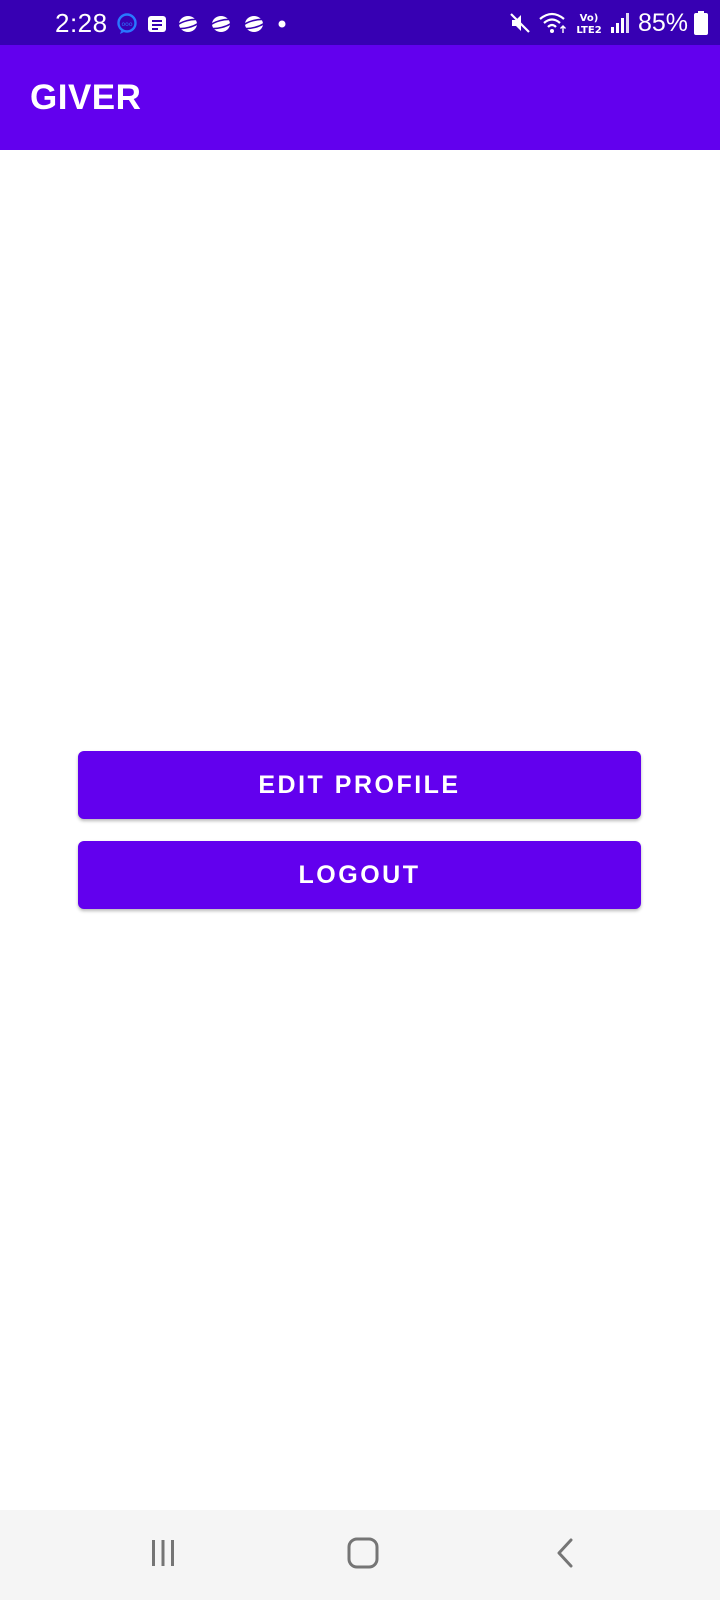 The height and width of the screenshot is (1600, 720). I want to click on notification-icons: ooo, so click(202, 24).